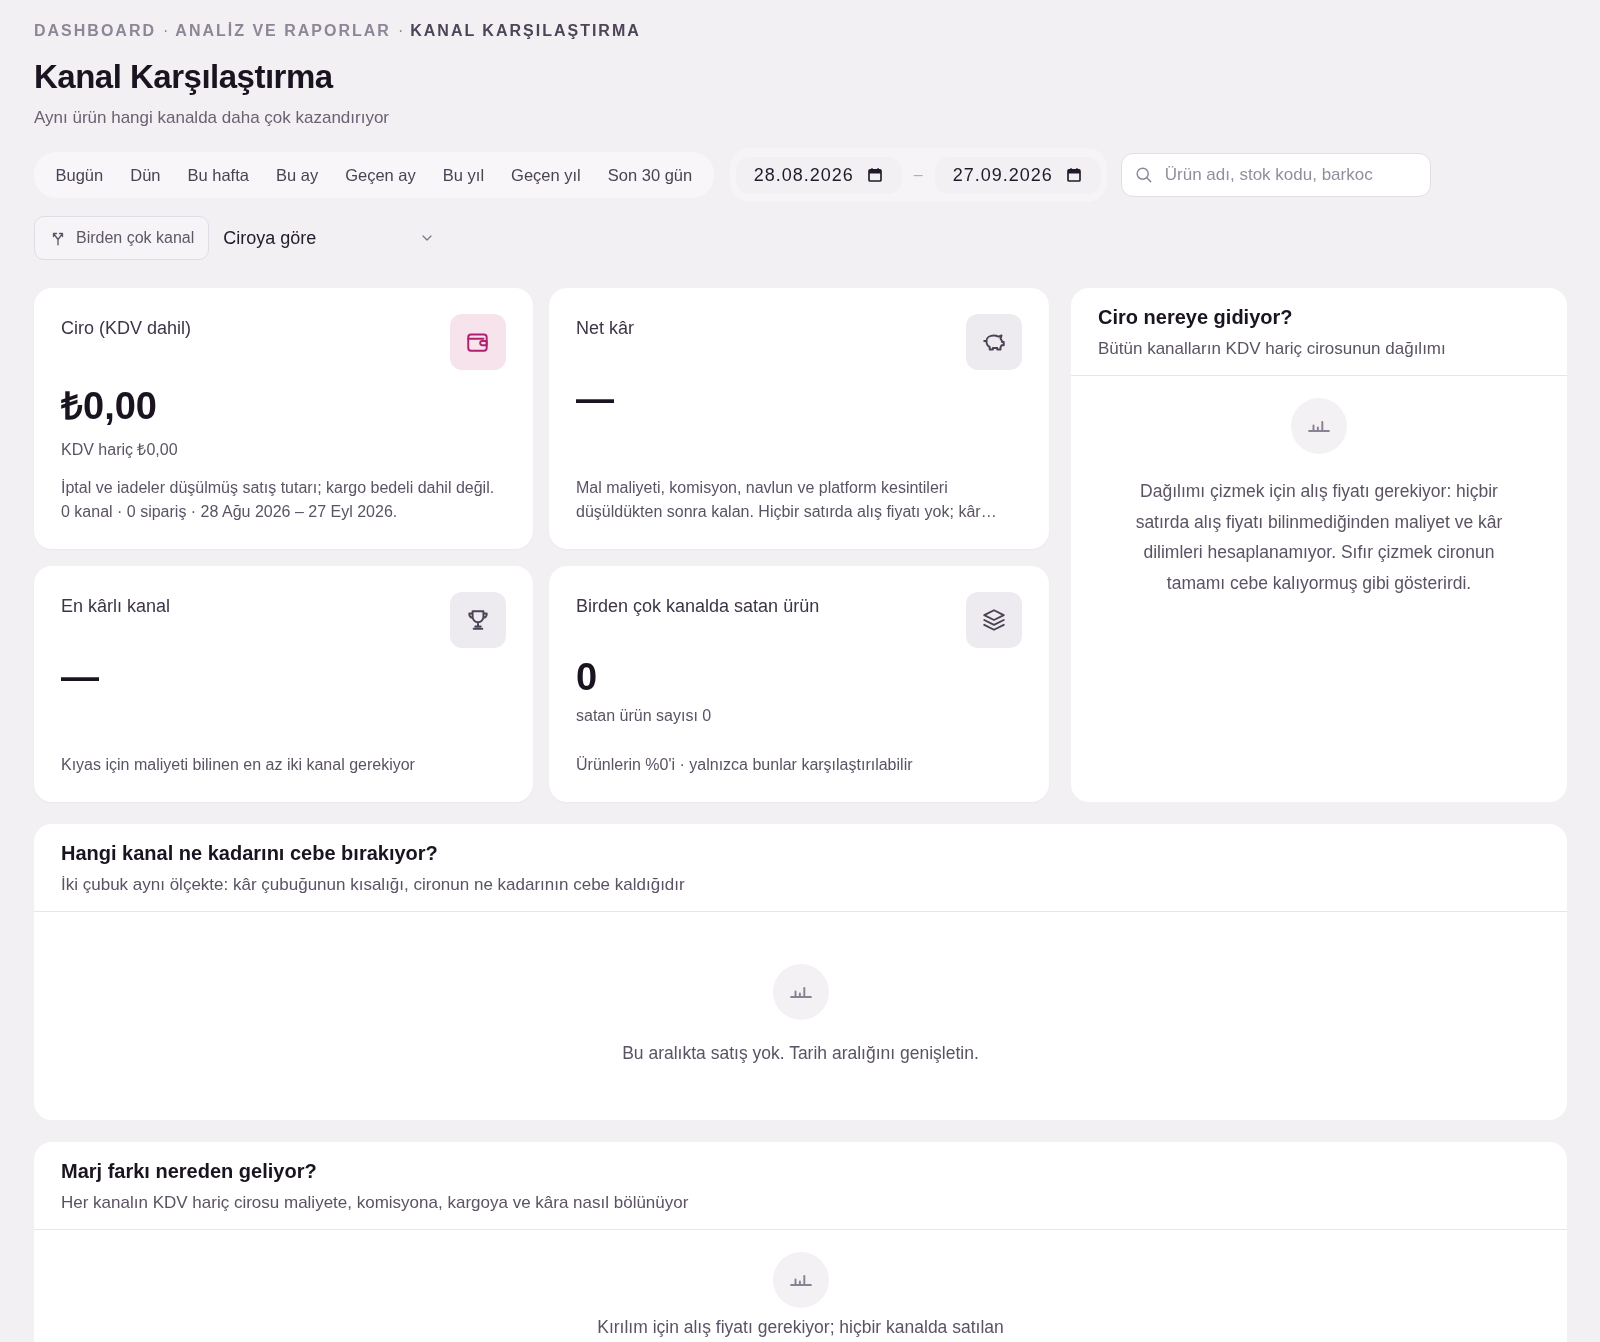  What do you see at coordinates (373, 885) in the screenshot?
I see `panel-subtitle: İki çubuk aynı ölçekte: kâr çubuğunun kısalığı, cironun ne kadarının cebe kaldığıdır` at bounding box center [373, 885].